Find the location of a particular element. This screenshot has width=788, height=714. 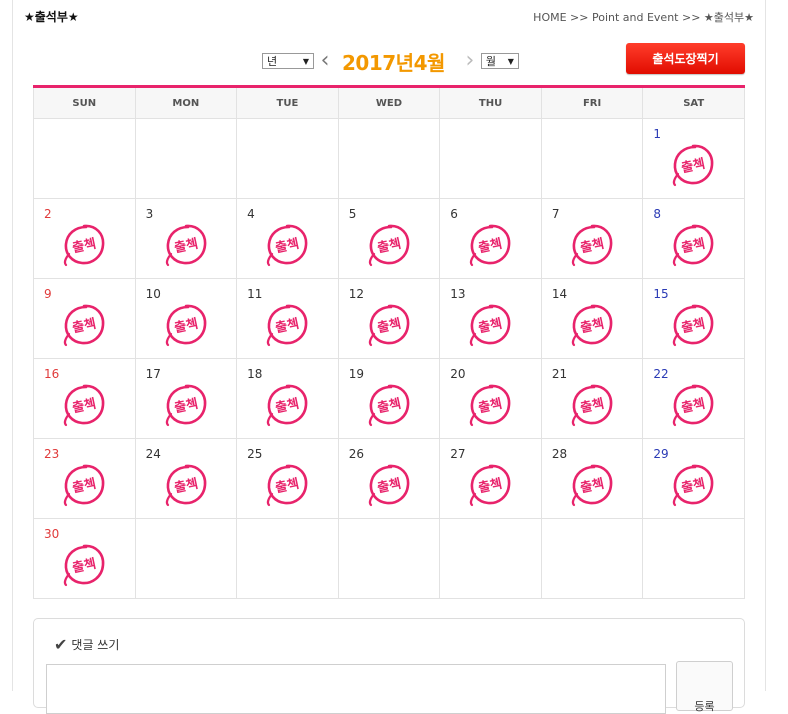

calendar-day-cell: 4 출첵 is located at coordinates (287, 238).